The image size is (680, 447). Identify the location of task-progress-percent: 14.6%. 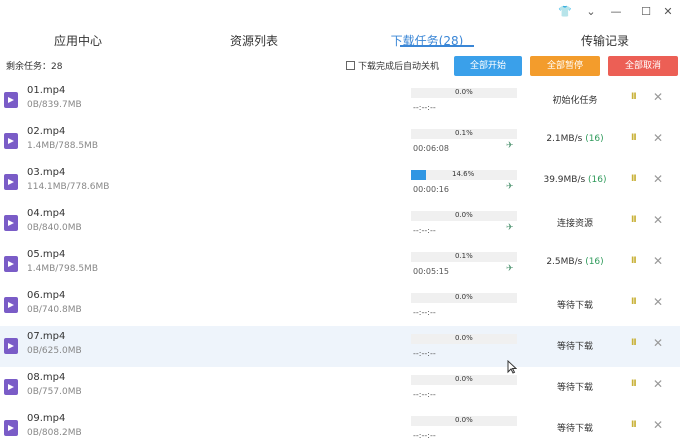
(463, 174).